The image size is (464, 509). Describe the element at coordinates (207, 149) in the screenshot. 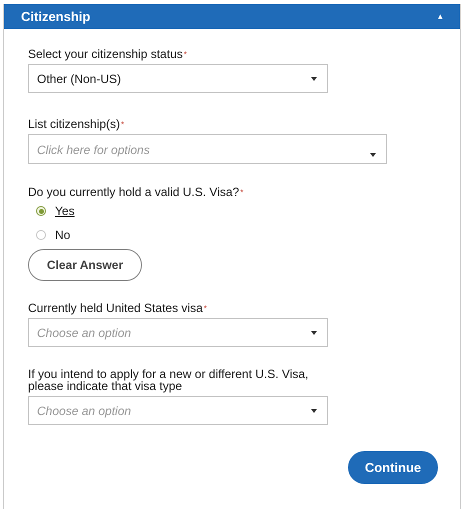

I see `multi-select-field: Click here for options` at that location.